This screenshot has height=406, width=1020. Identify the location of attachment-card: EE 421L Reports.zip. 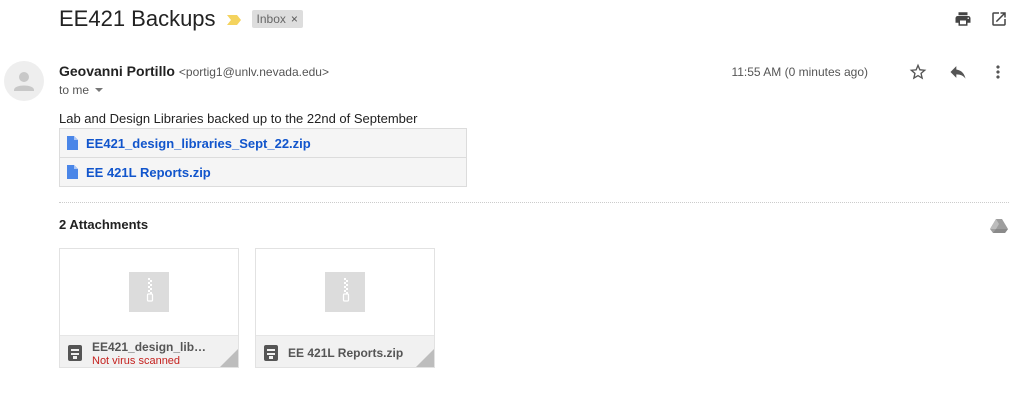
(345, 308).